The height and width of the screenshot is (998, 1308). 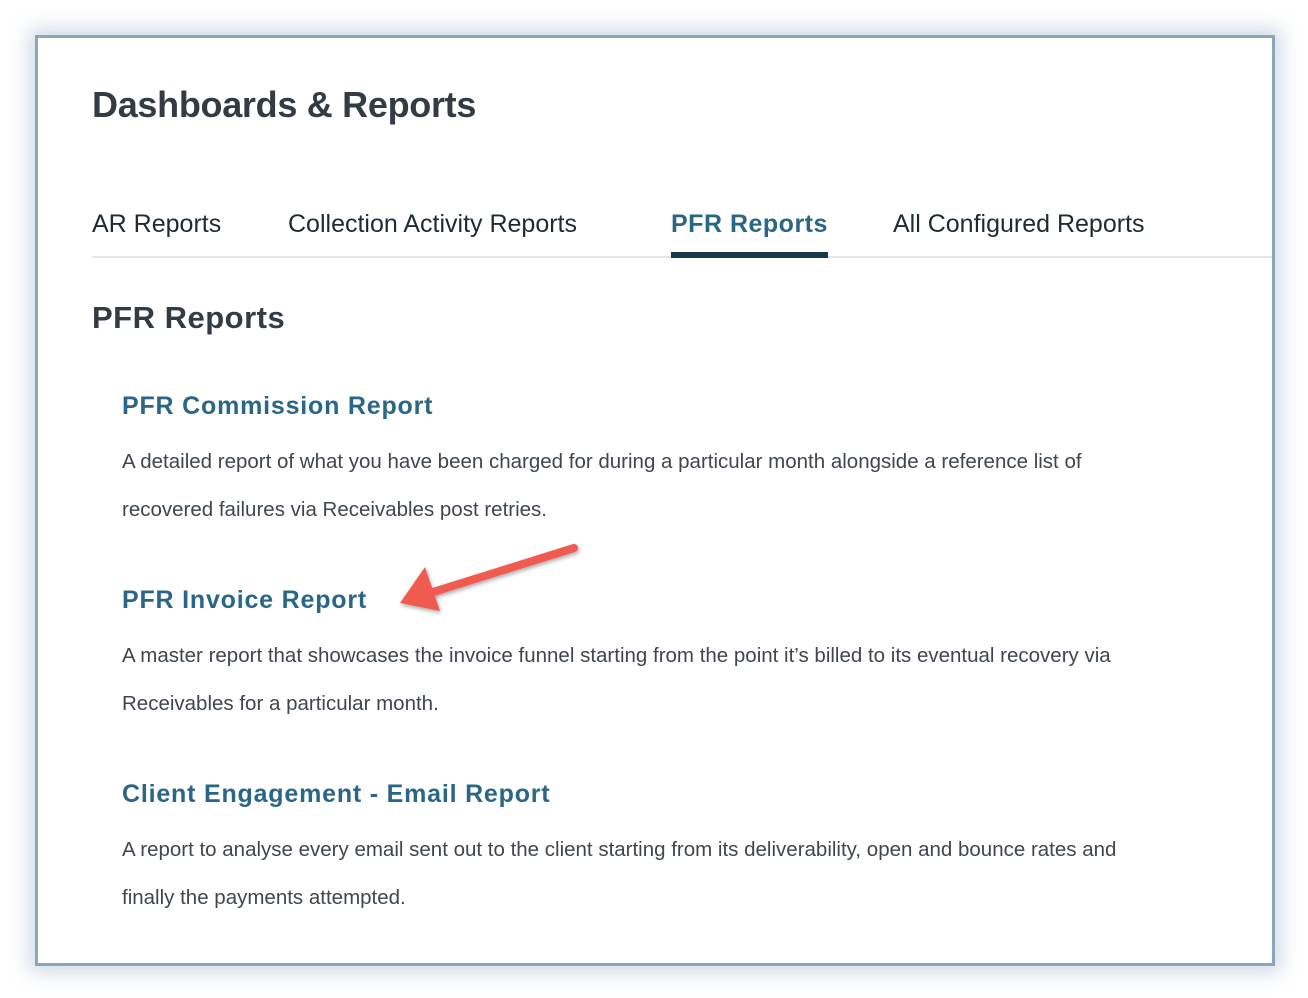 What do you see at coordinates (284, 104) in the screenshot?
I see `page-title: Dashboards & Reports` at bounding box center [284, 104].